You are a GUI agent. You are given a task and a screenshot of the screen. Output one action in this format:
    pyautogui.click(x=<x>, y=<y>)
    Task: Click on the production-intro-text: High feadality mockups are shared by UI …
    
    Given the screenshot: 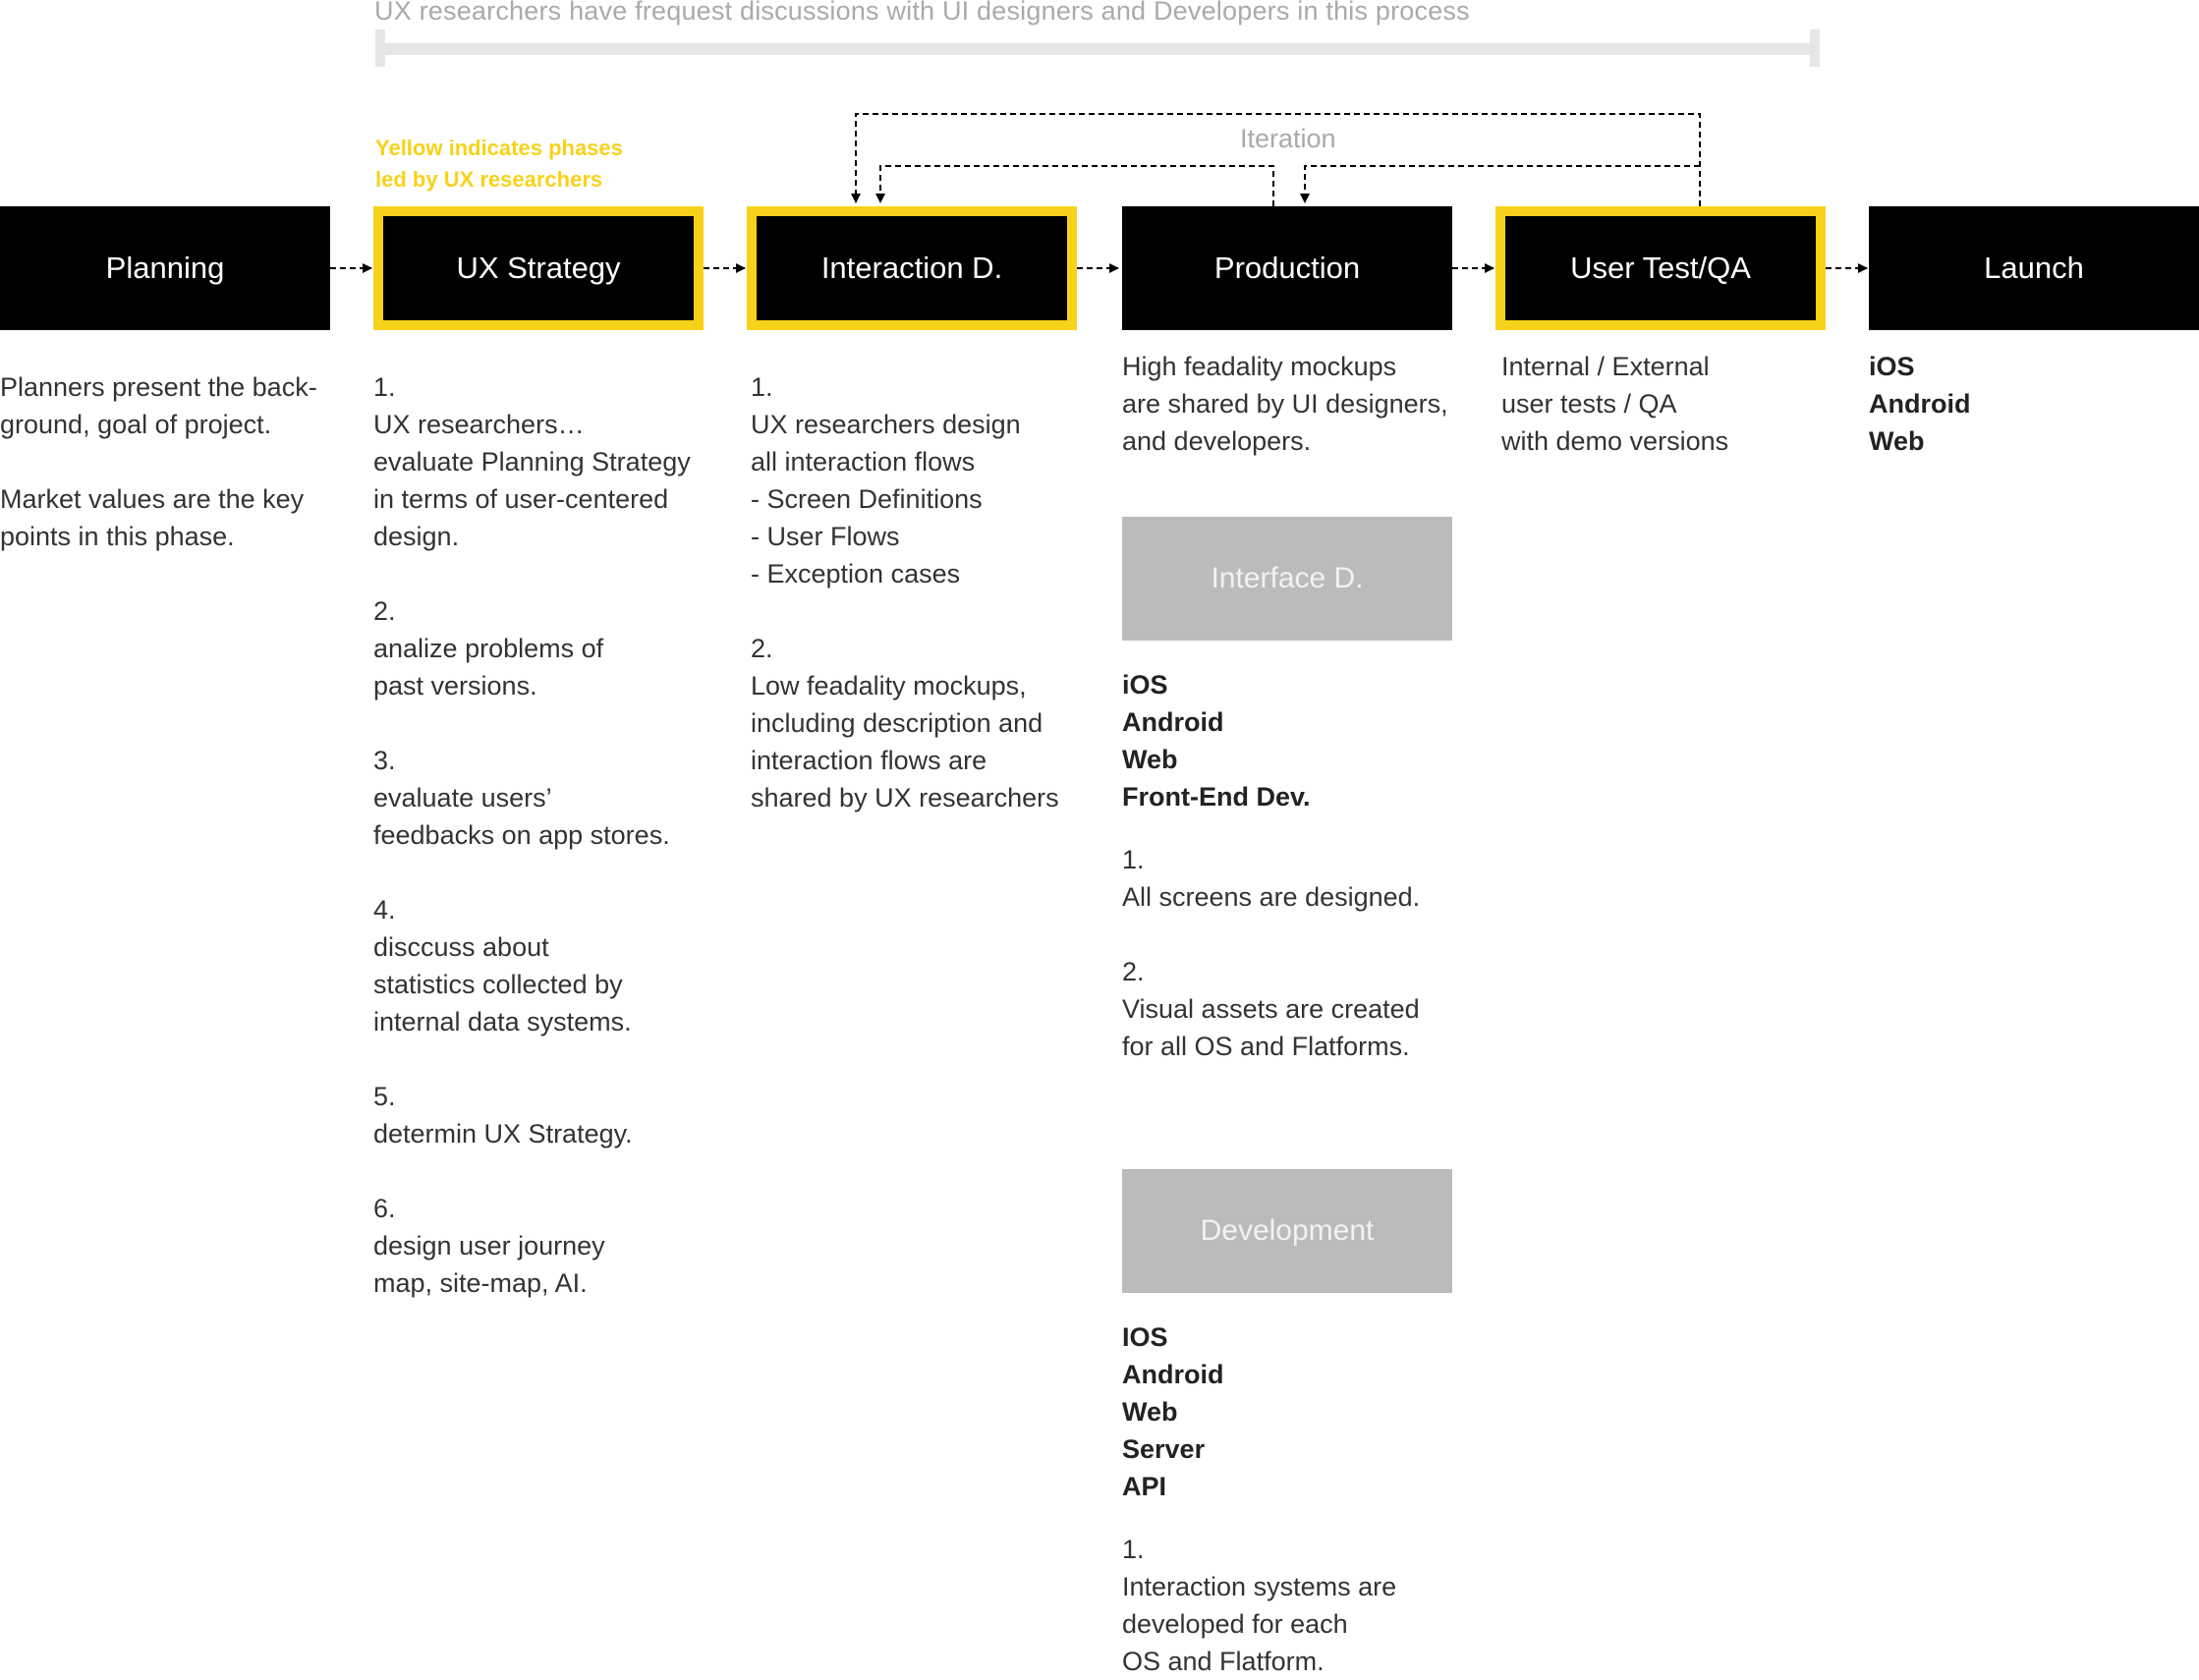 What is the action you would take?
    pyautogui.click(x=1285, y=404)
    